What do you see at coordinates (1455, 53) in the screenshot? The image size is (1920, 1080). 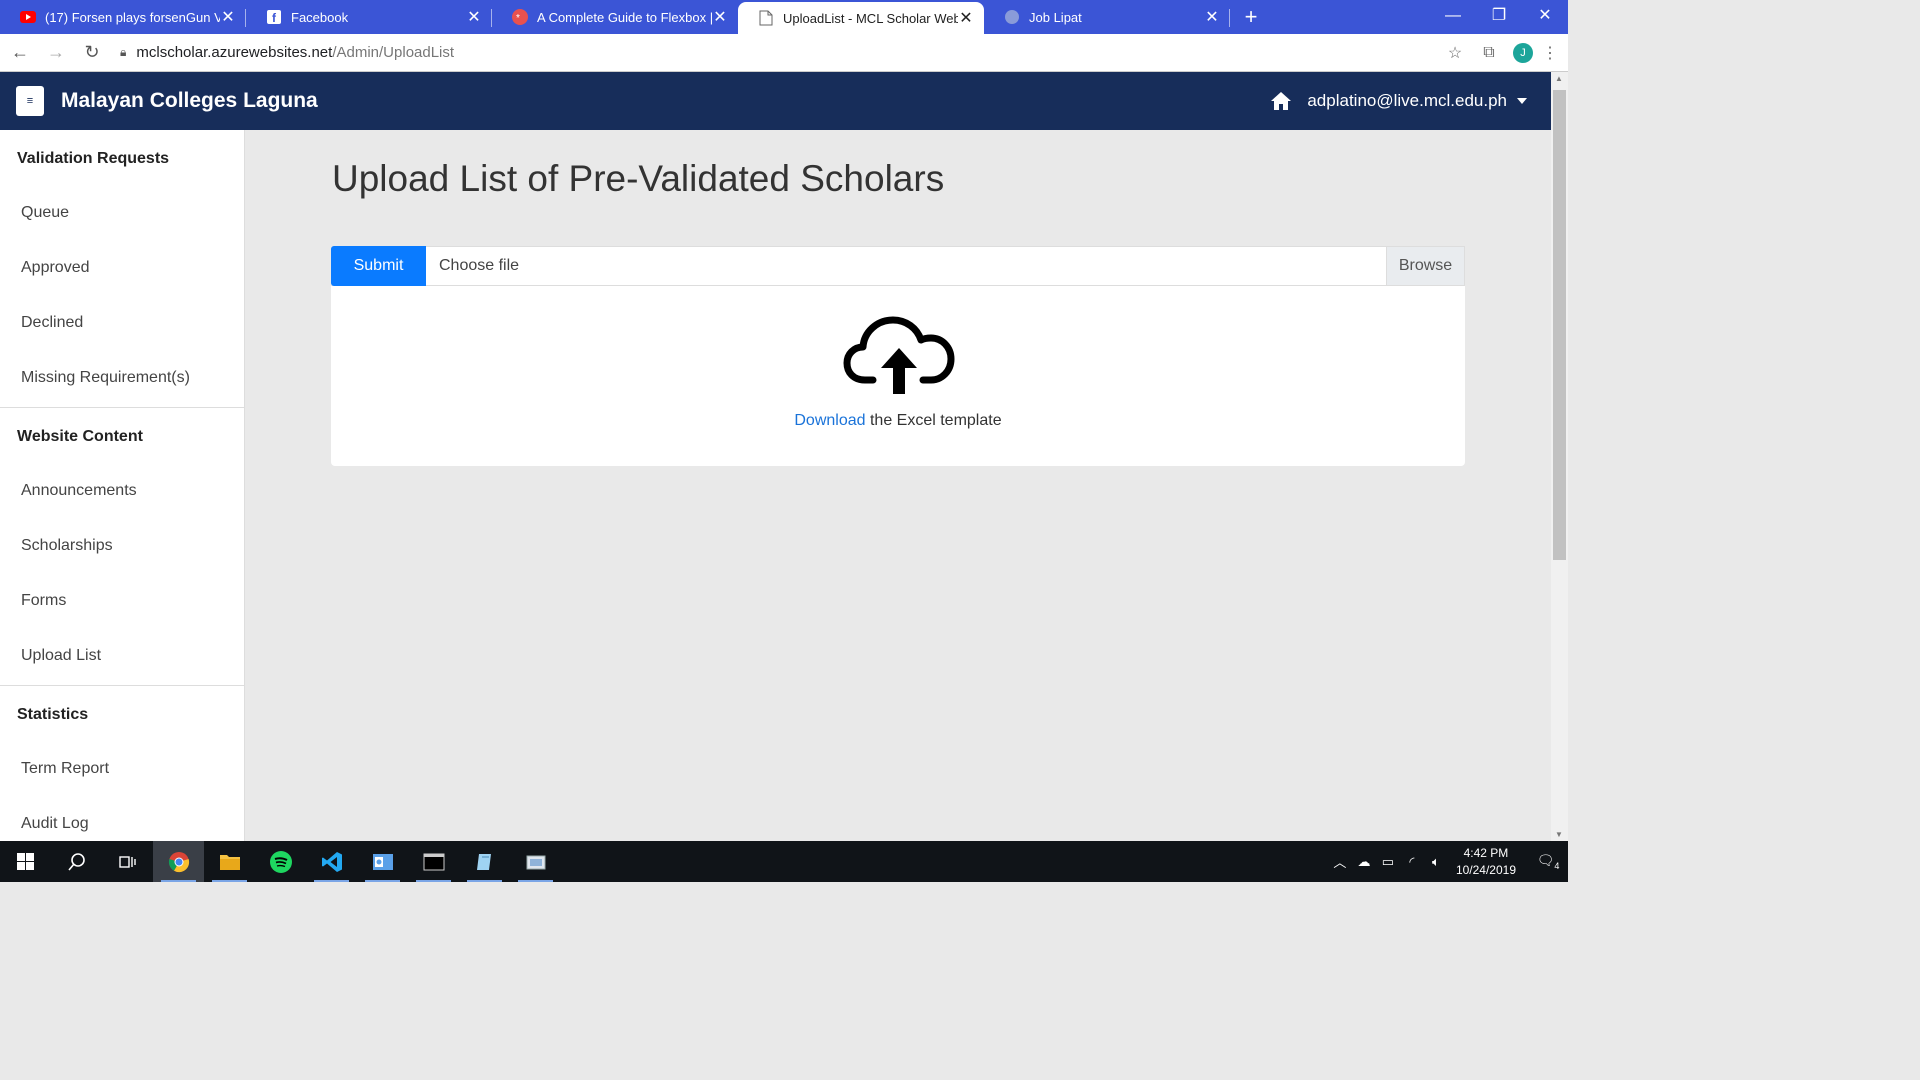 I see `bookmark-star-icon: ☆` at bounding box center [1455, 53].